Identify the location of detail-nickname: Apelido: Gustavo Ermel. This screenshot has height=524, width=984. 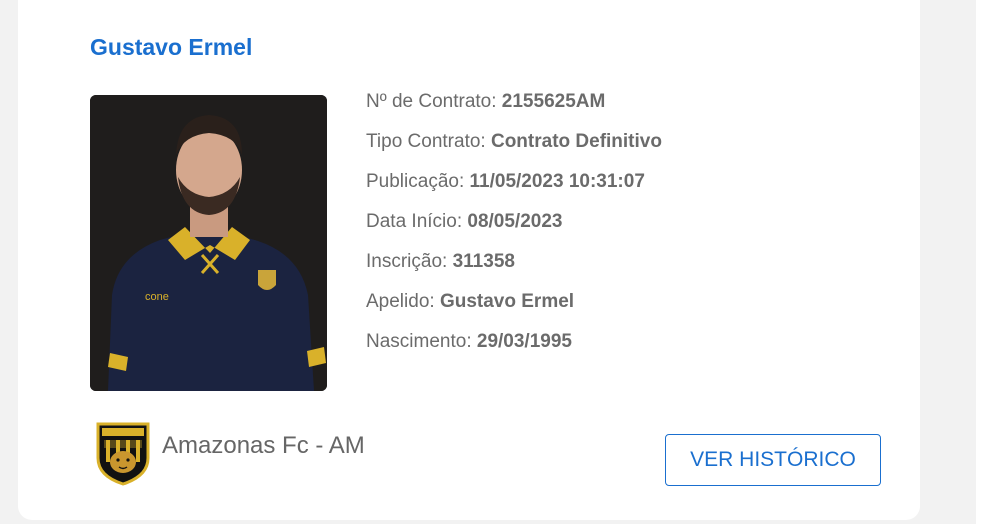
(514, 308).